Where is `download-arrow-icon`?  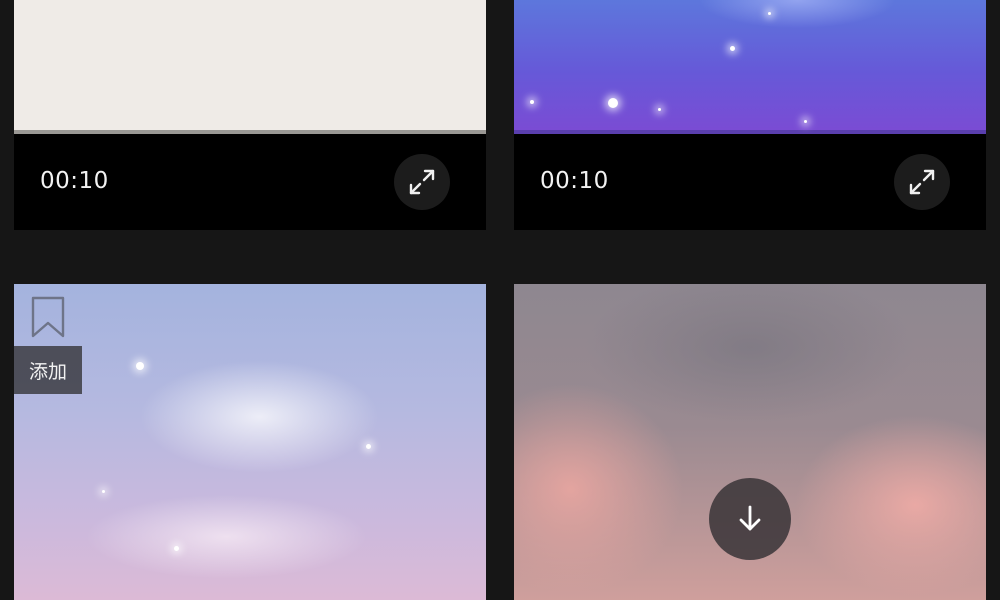 download-arrow-icon is located at coordinates (750, 518).